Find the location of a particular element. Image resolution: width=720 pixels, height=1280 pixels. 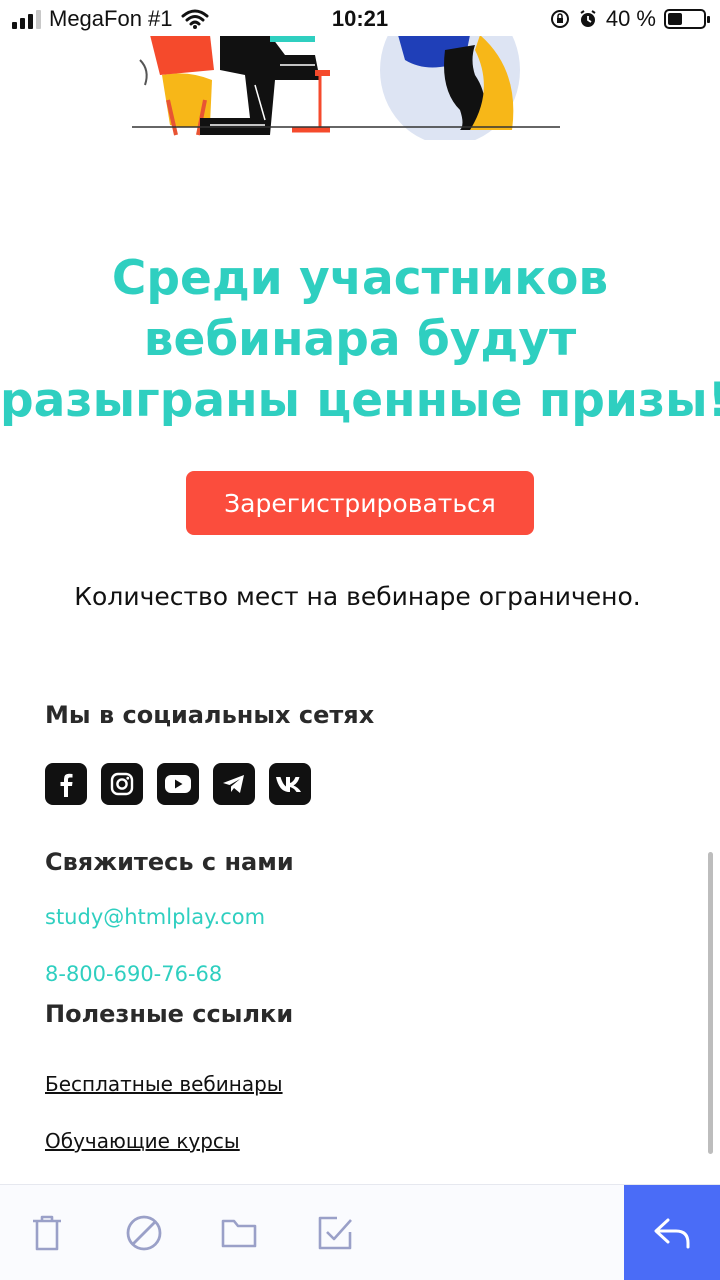

limited-seats-notice: Количество мест на вебинаре ограничено. is located at coordinates (357, 596).